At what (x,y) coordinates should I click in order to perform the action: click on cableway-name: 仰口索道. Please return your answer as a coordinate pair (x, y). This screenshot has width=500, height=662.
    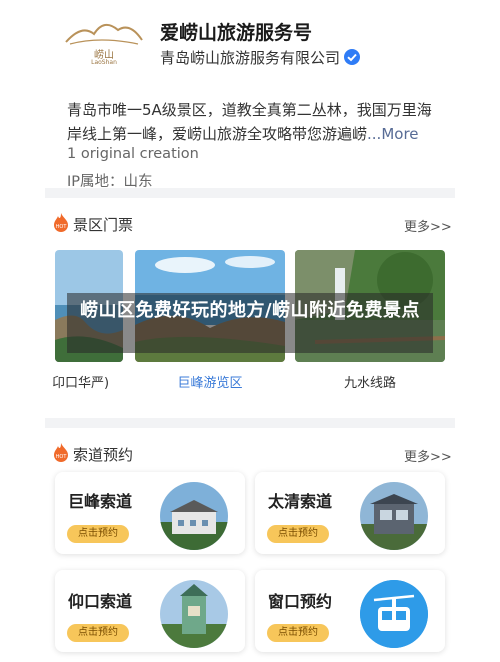
    Looking at the image, I should click on (100, 601).